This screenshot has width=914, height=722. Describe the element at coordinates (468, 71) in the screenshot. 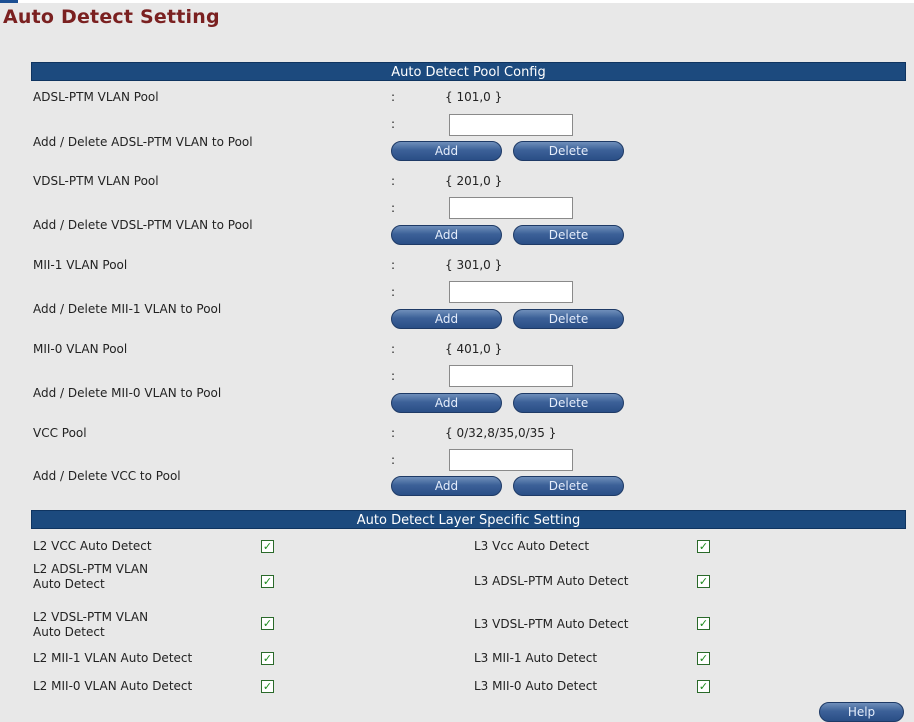

I see `pool-config-header: Auto Detect Pool Config` at that location.